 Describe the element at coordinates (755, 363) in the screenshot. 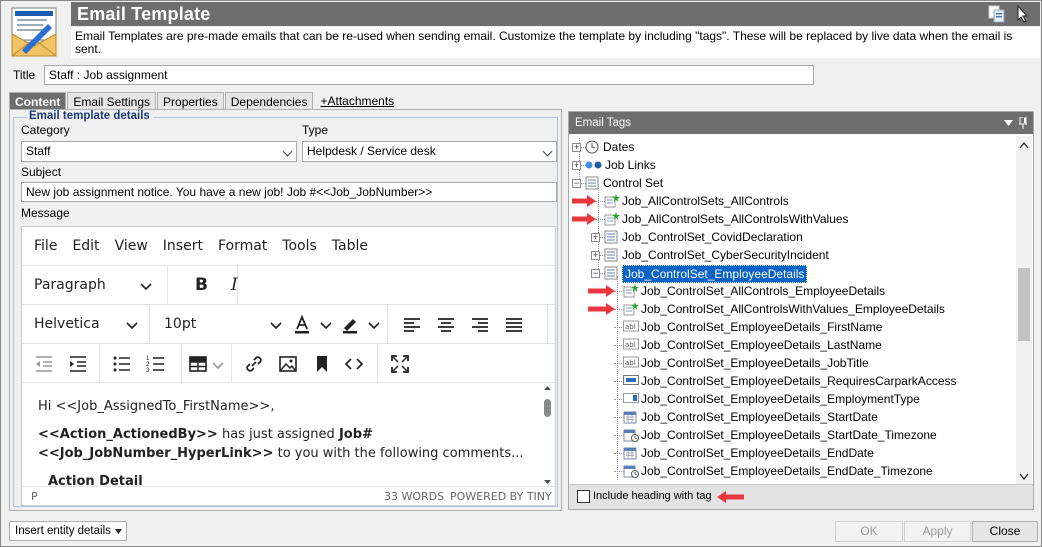

I see `tree-node-label: Job_ControlSet_EmployeeDetails_JobTitle` at that location.